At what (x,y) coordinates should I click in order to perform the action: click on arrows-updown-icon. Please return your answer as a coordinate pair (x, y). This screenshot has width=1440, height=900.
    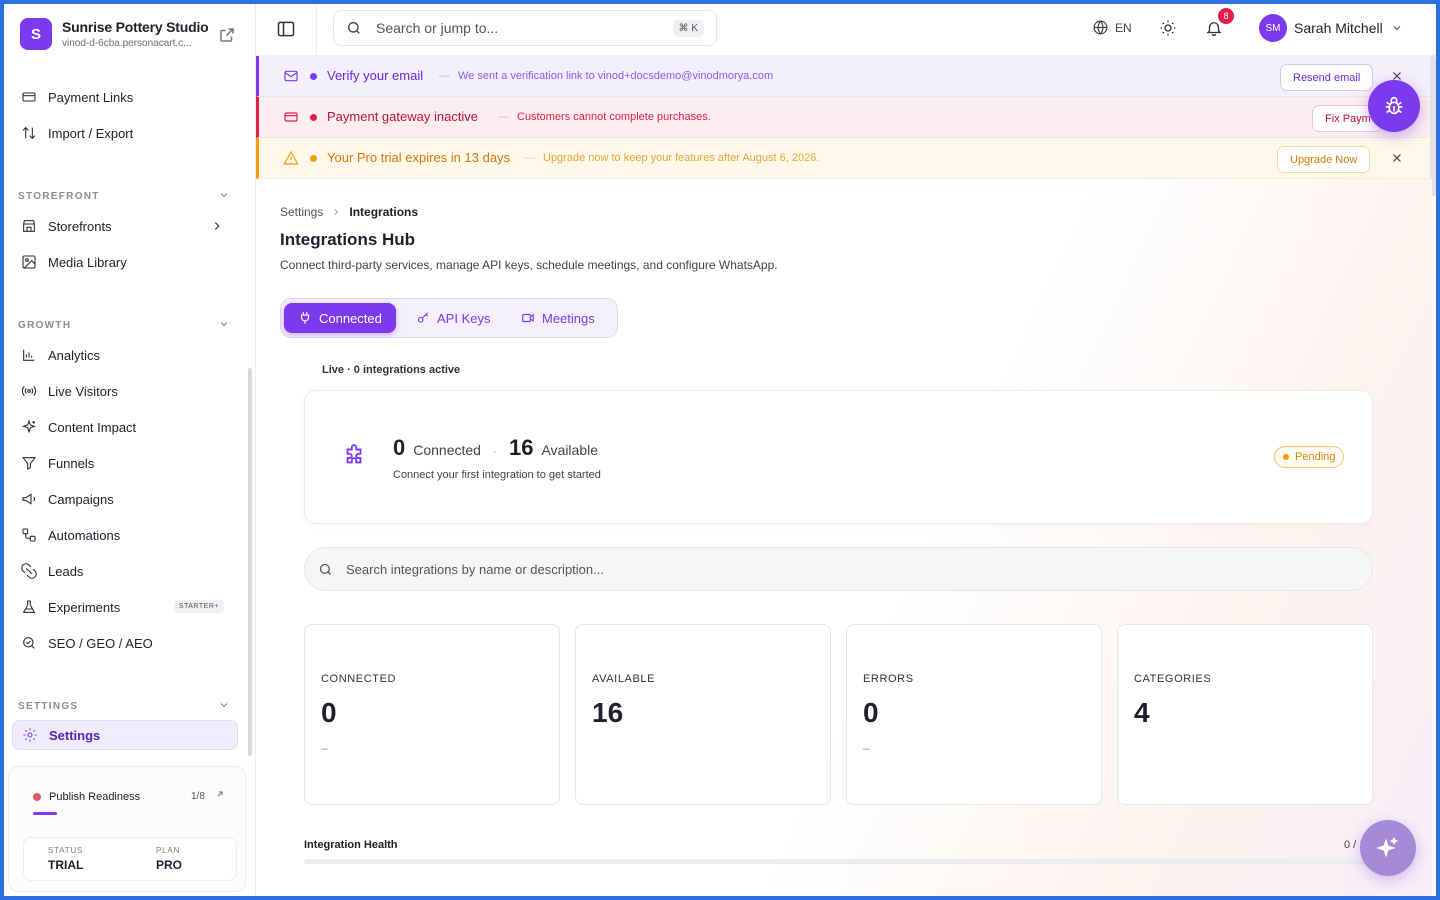
    Looking at the image, I should click on (29, 133).